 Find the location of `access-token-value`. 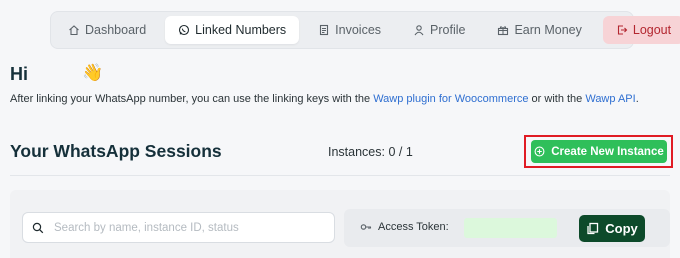

access-token-value is located at coordinates (510, 228).